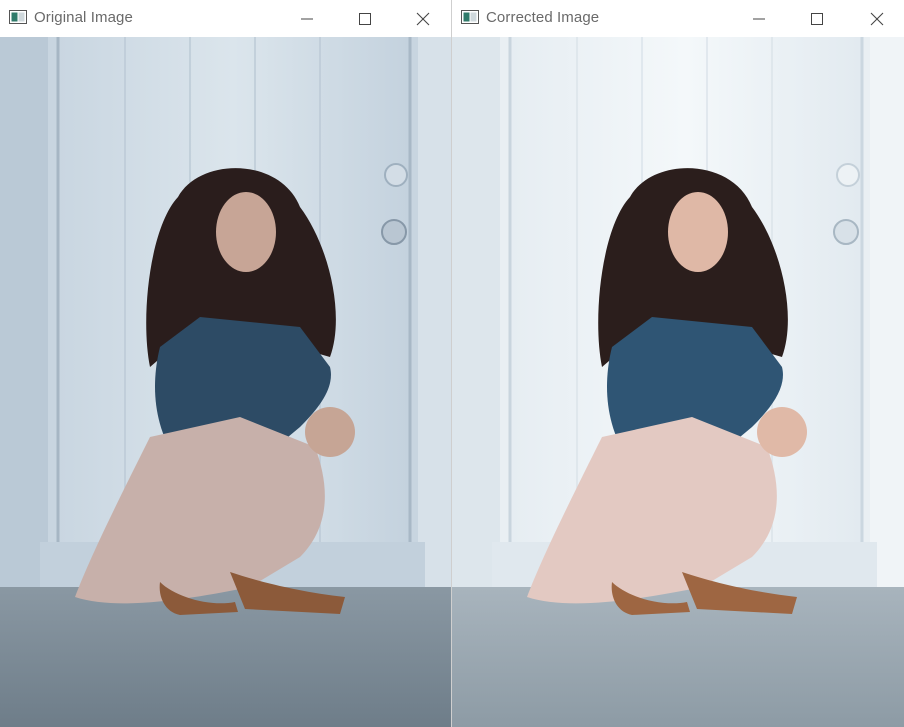 Image resolution: width=904 pixels, height=727 pixels. I want to click on window-title: Original Image, so click(83, 17).